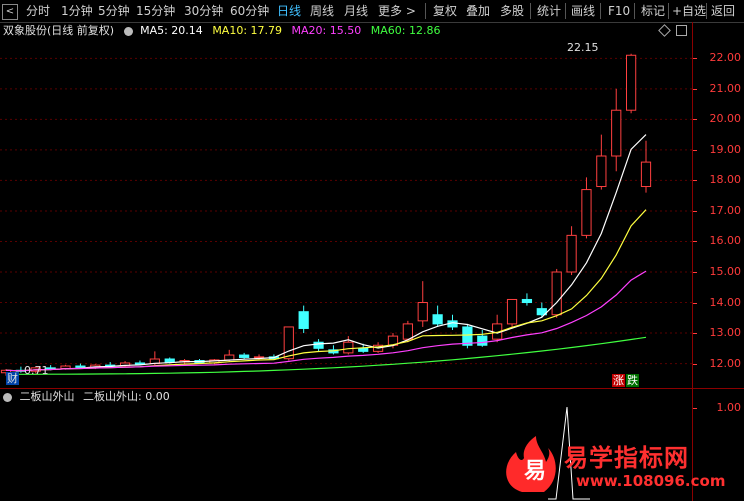  What do you see at coordinates (725, 58) in the screenshot?
I see `price-axis-label: 22.00` at bounding box center [725, 58].